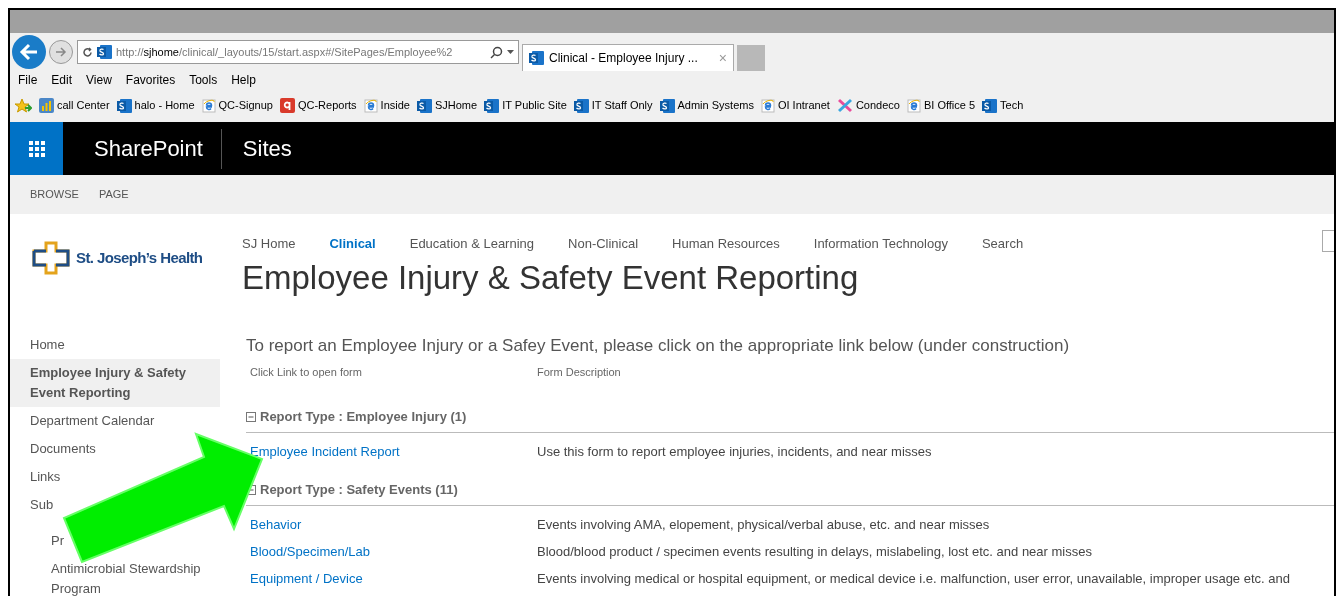 The image size is (1340, 596). What do you see at coordinates (28, 80) in the screenshot?
I see `menu-item: File` at bounding box center [28, 80].